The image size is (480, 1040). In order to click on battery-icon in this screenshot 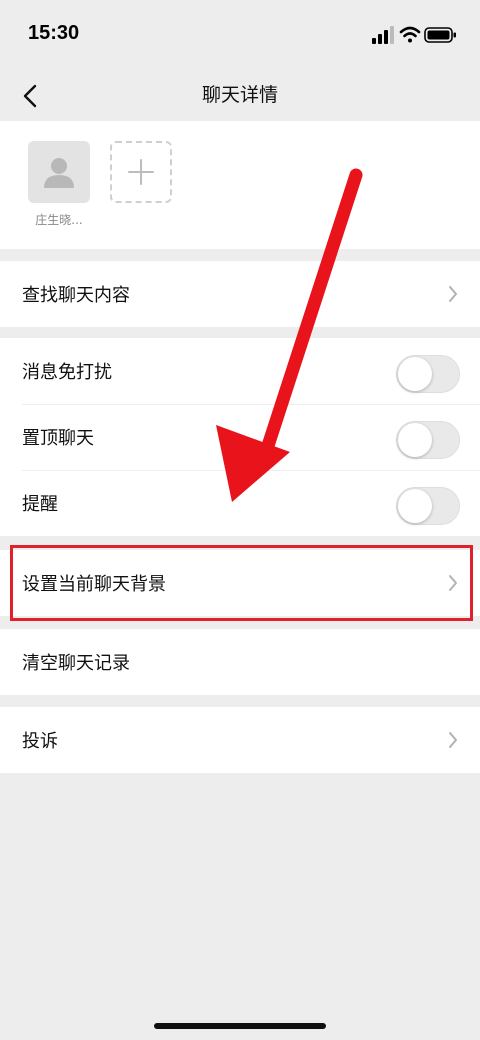, I will do `click(440, 35)`.